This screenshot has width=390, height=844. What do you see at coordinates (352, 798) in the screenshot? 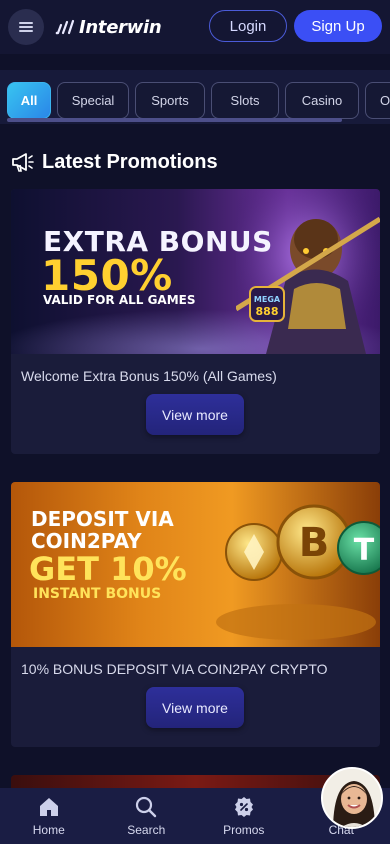
I see `live-chat-avatar` at bounding box center [352, 798].